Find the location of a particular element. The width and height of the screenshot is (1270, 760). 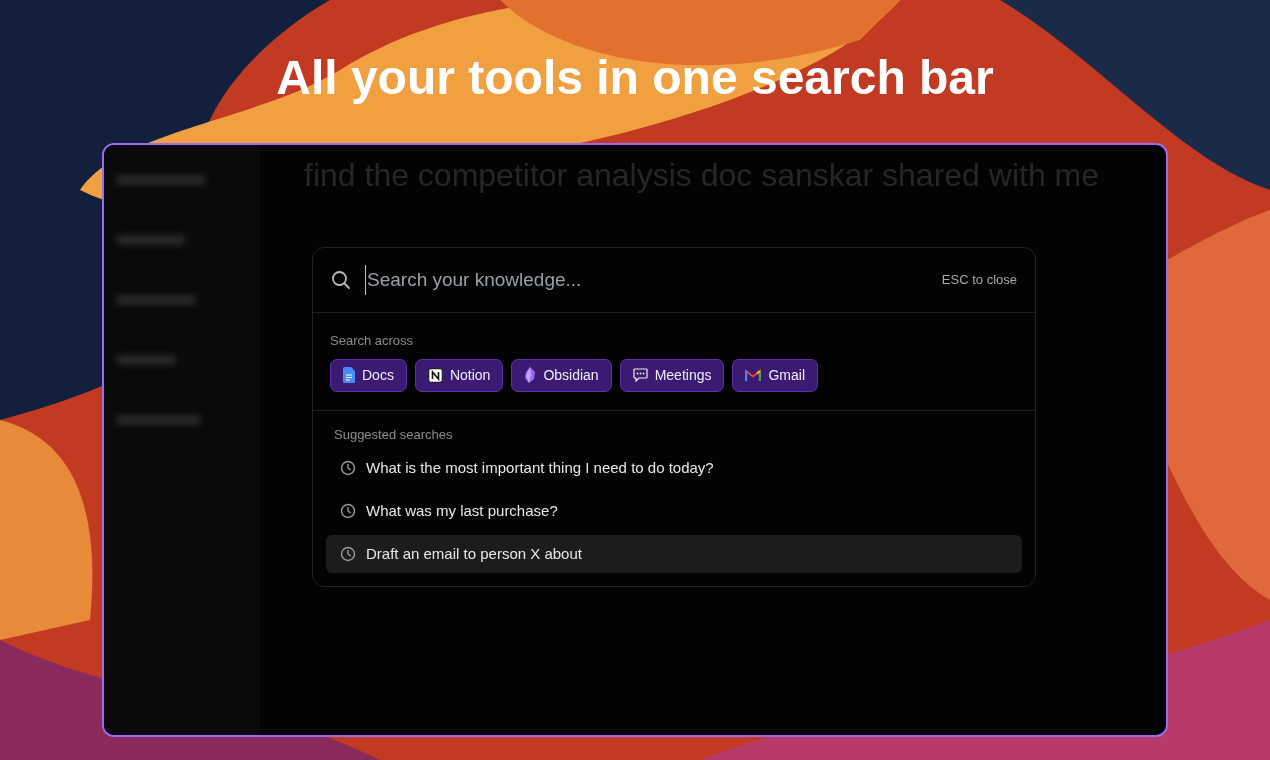

suggestion-item: What is the most important thing I need to do today? is located at coordinates (674, 468).